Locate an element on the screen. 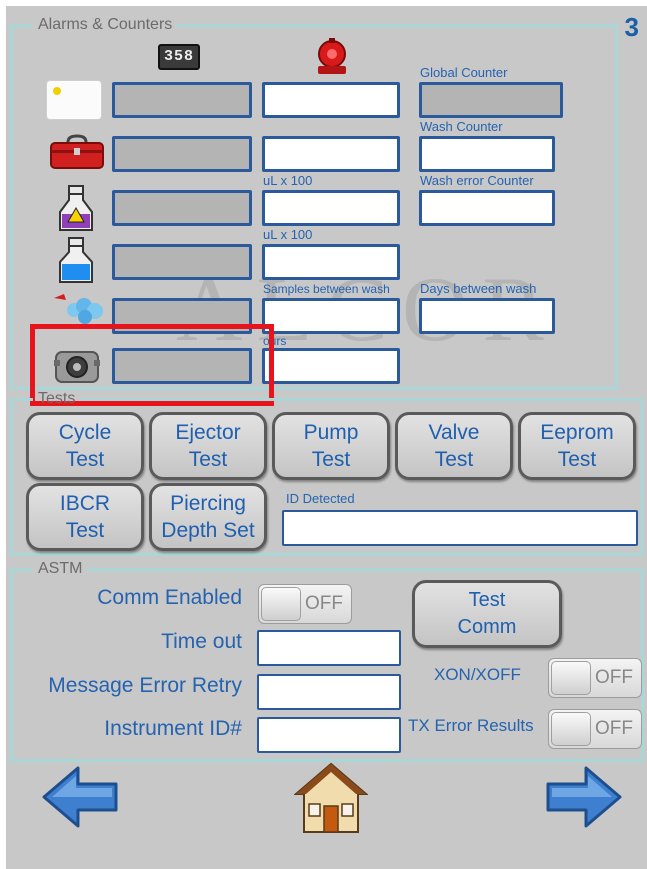 The image size is (647, 869). spray-cleaner-icon is located at coordinates (78, 309).